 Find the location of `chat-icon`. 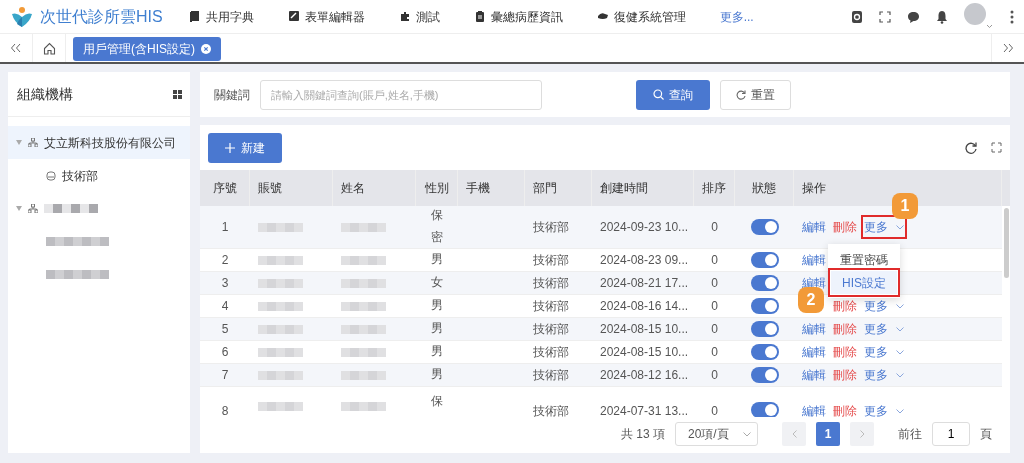

chat-icon is located at coordinates (913, 16).